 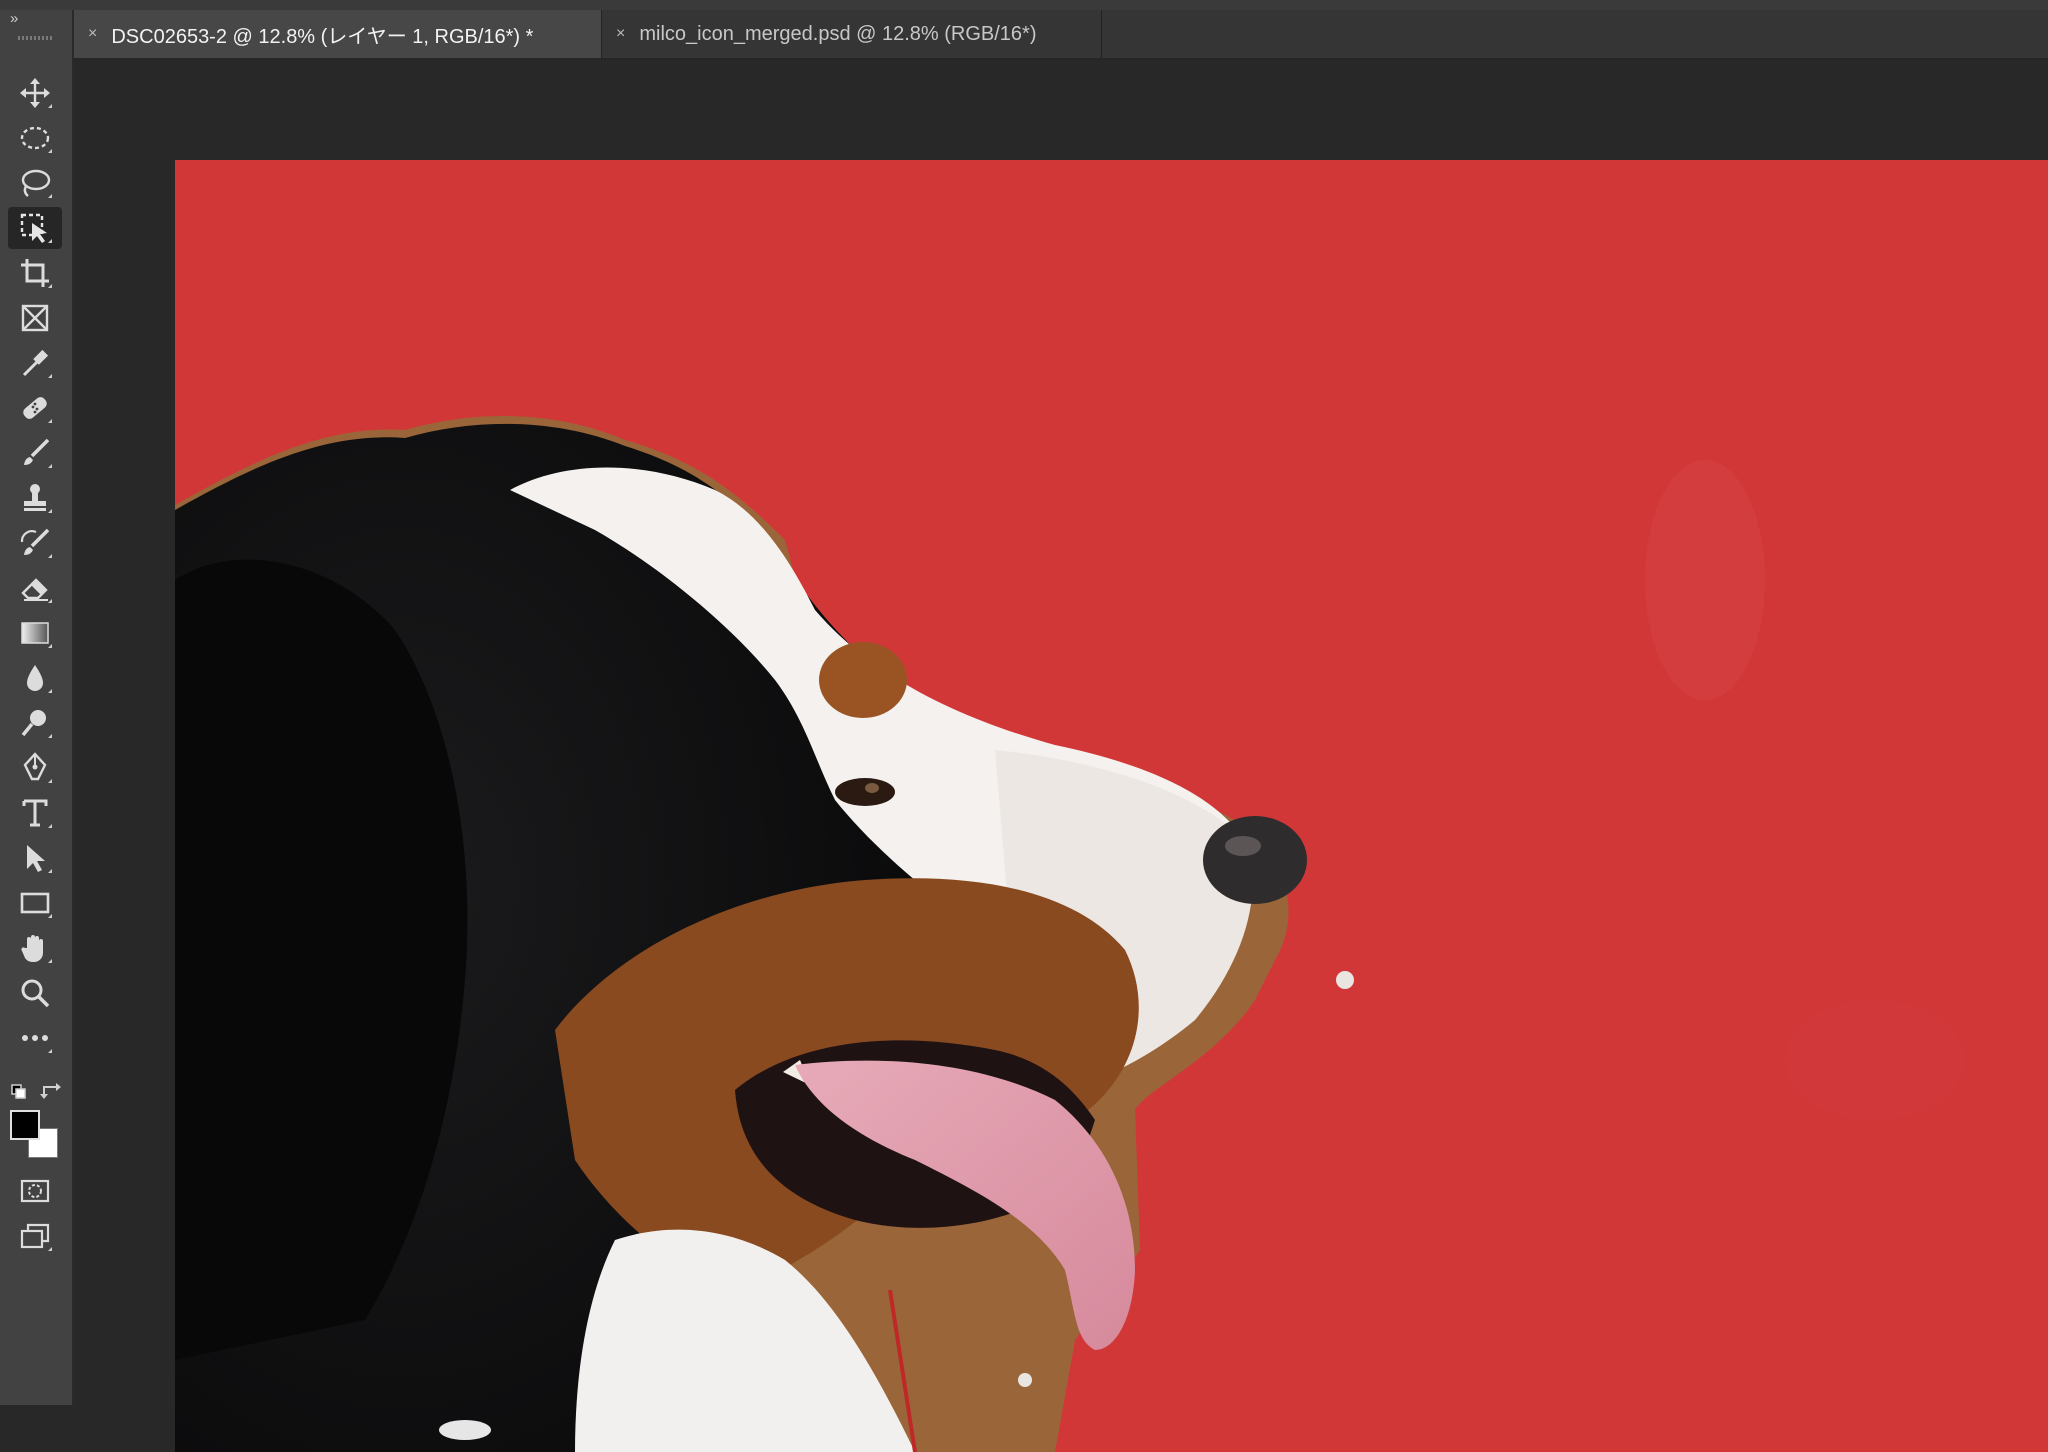 I want to click on quick-mask-icon, so click(x=35, y=1191).